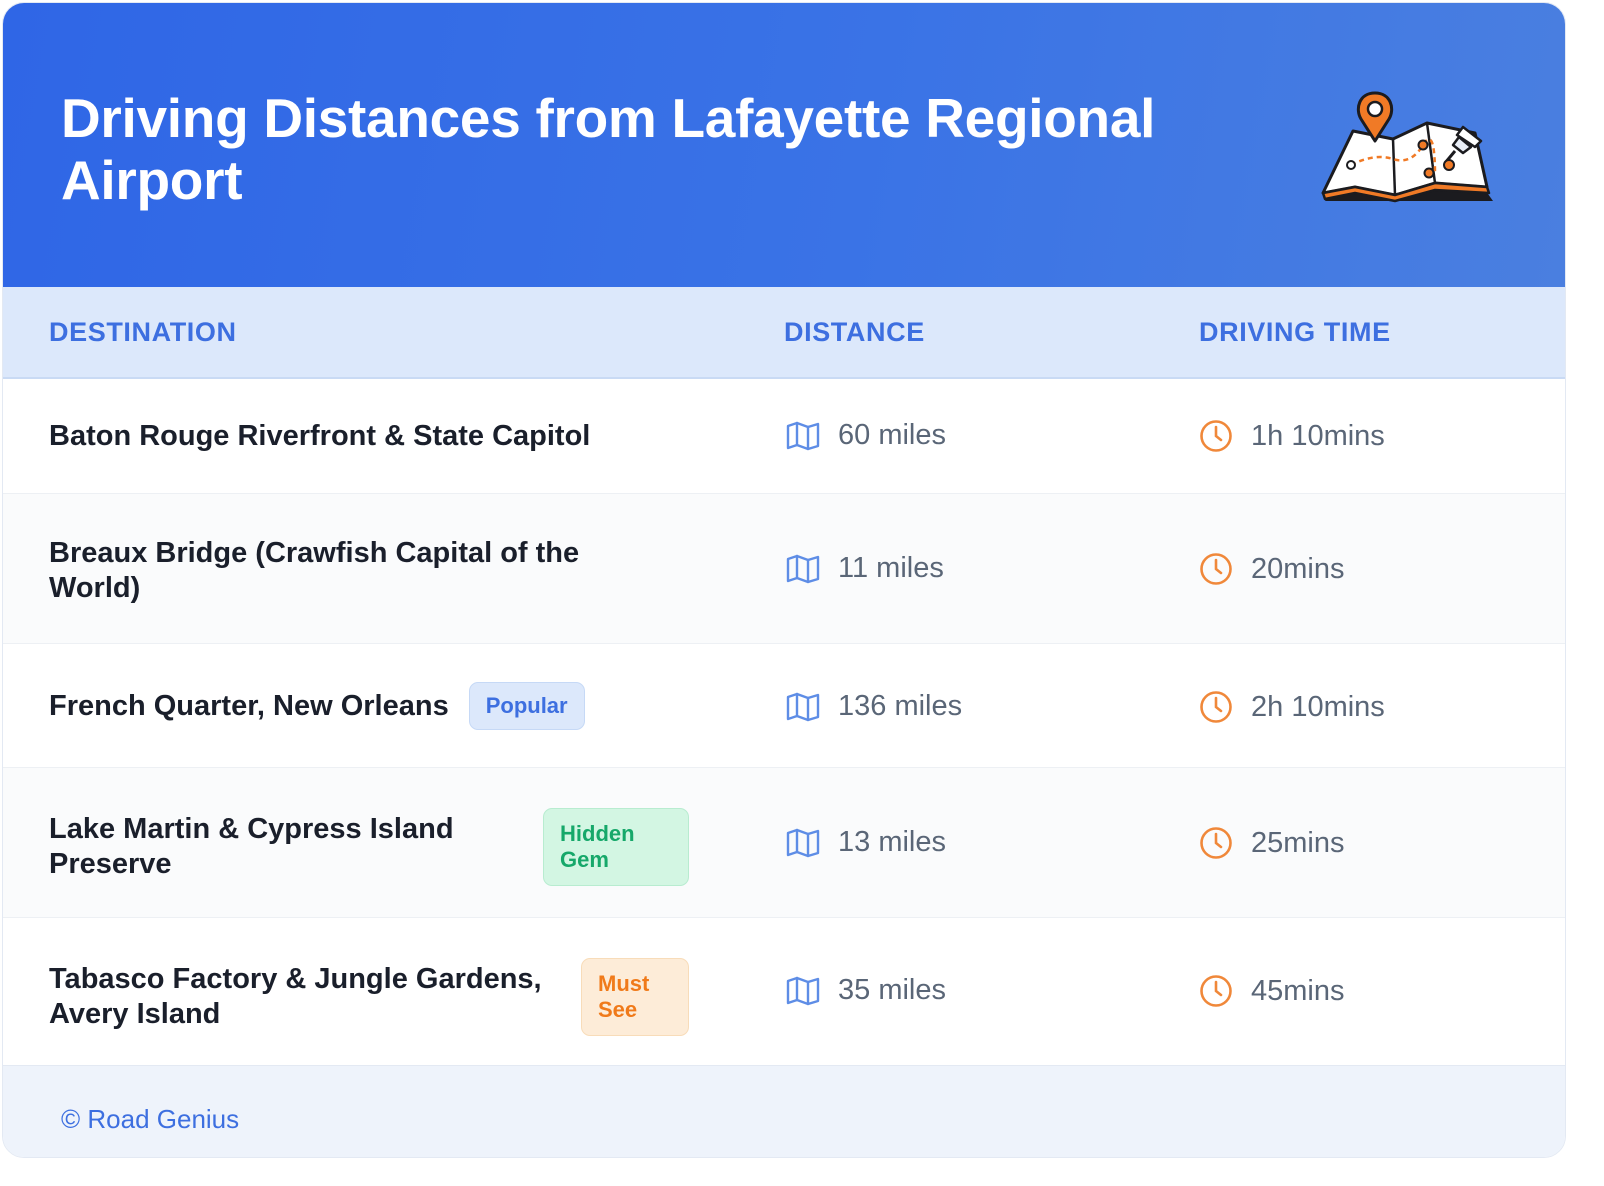 This screenshot has height=1186, width=1604. I want to click on driving-time-cell: 45mins, so click(1272, 991).